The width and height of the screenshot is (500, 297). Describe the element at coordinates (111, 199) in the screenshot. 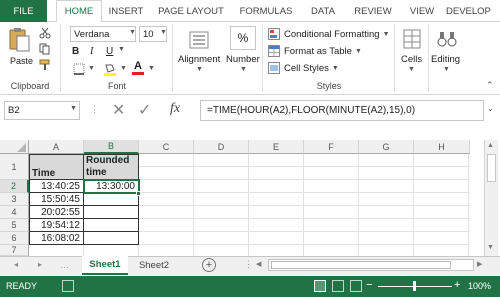

I see `cell-b3` at that location.